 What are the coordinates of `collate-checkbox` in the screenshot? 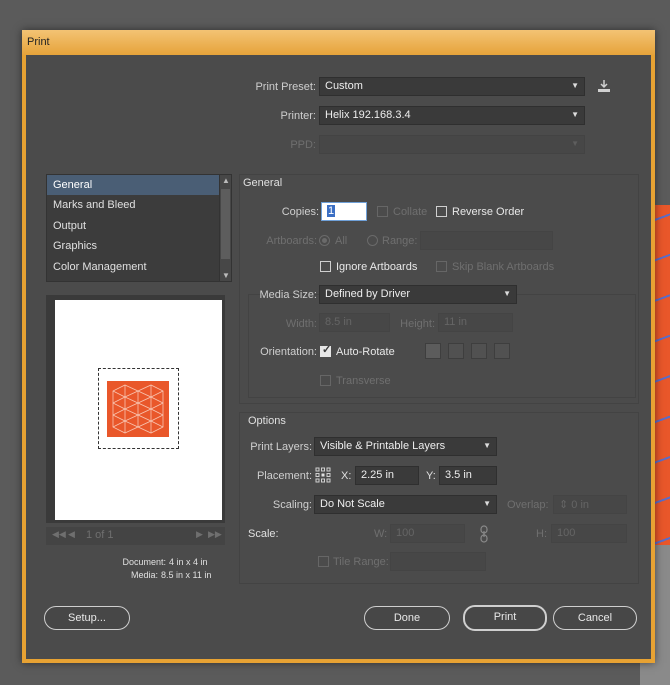 It's located at (382, 211).